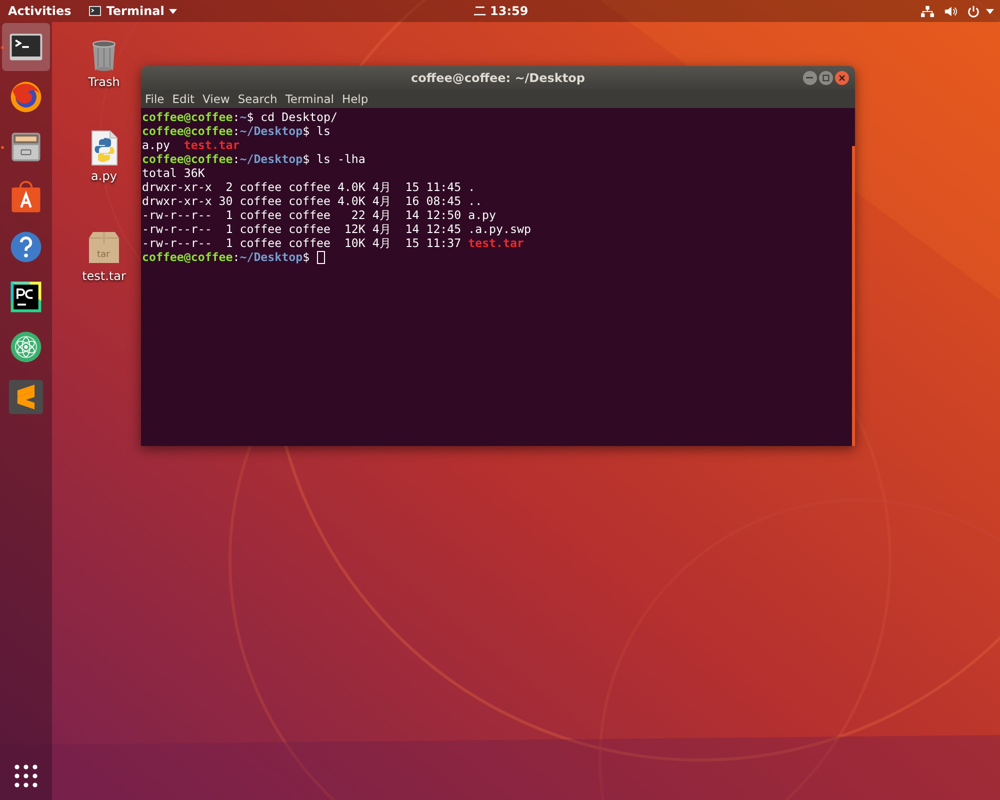 This screenshot has height=800, width=1000. Describe the element at coordinates (183, 99) in the screenshot. I see `menu-item: Edit` at that location.